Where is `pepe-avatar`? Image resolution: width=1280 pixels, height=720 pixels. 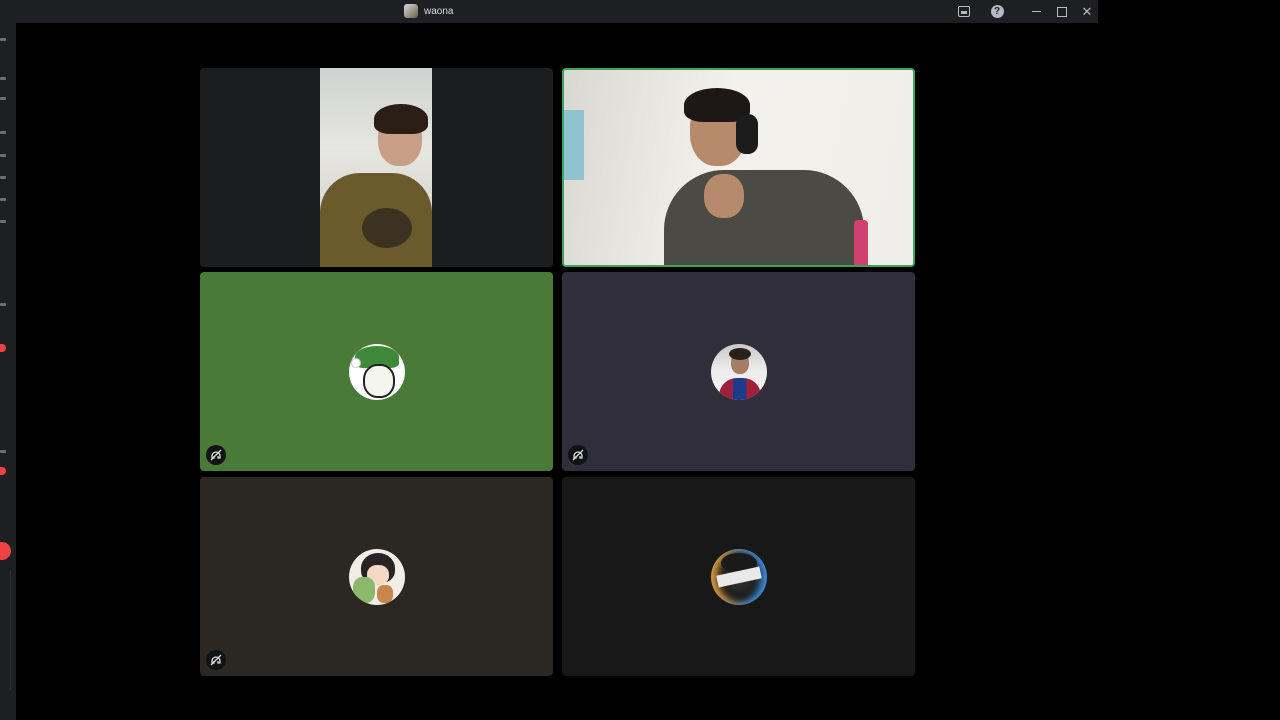
pepe-avatar is located at coordinates (376, 371).